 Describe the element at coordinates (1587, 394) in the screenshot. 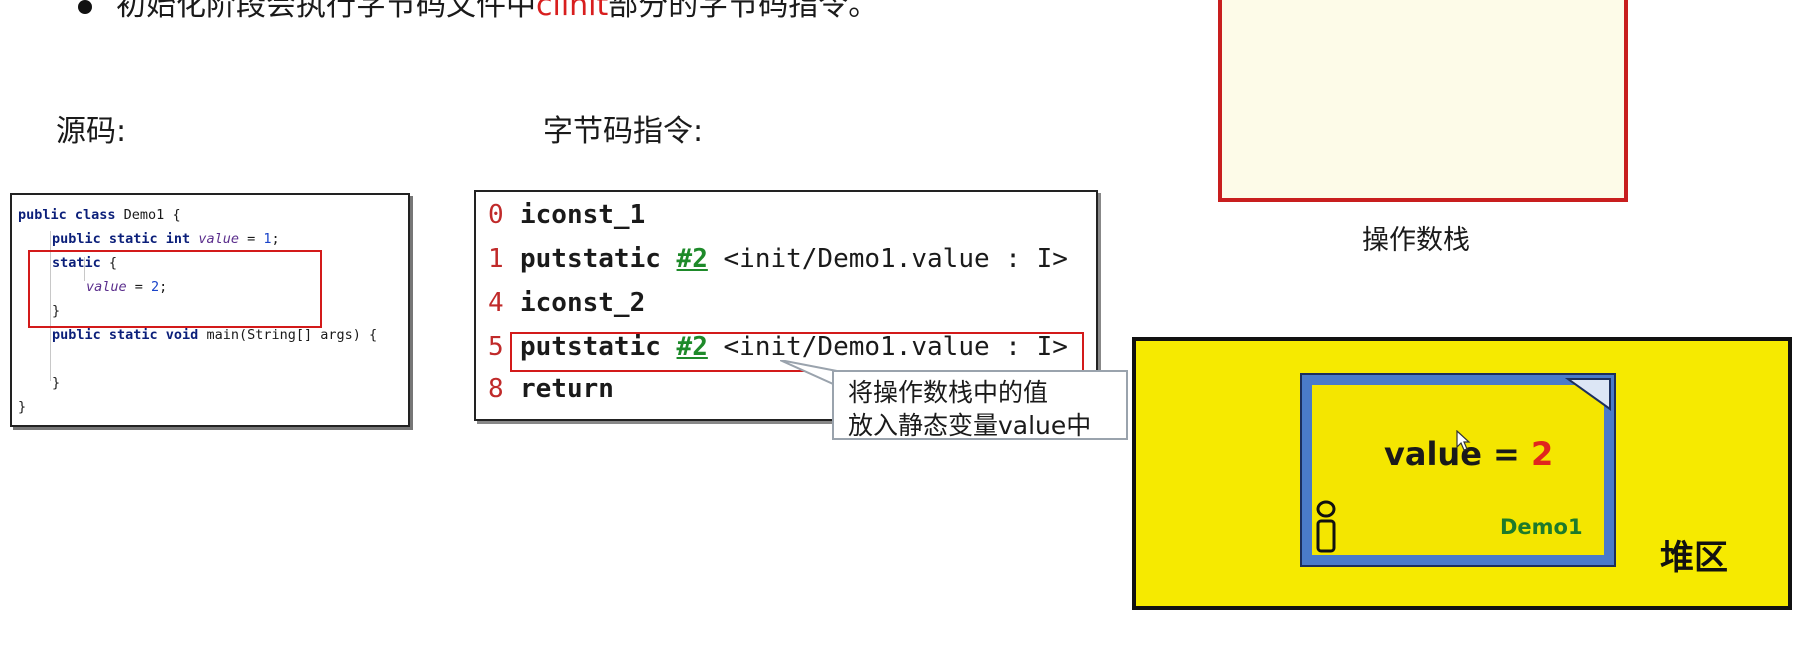

I see `page-fold-icon` at that location.